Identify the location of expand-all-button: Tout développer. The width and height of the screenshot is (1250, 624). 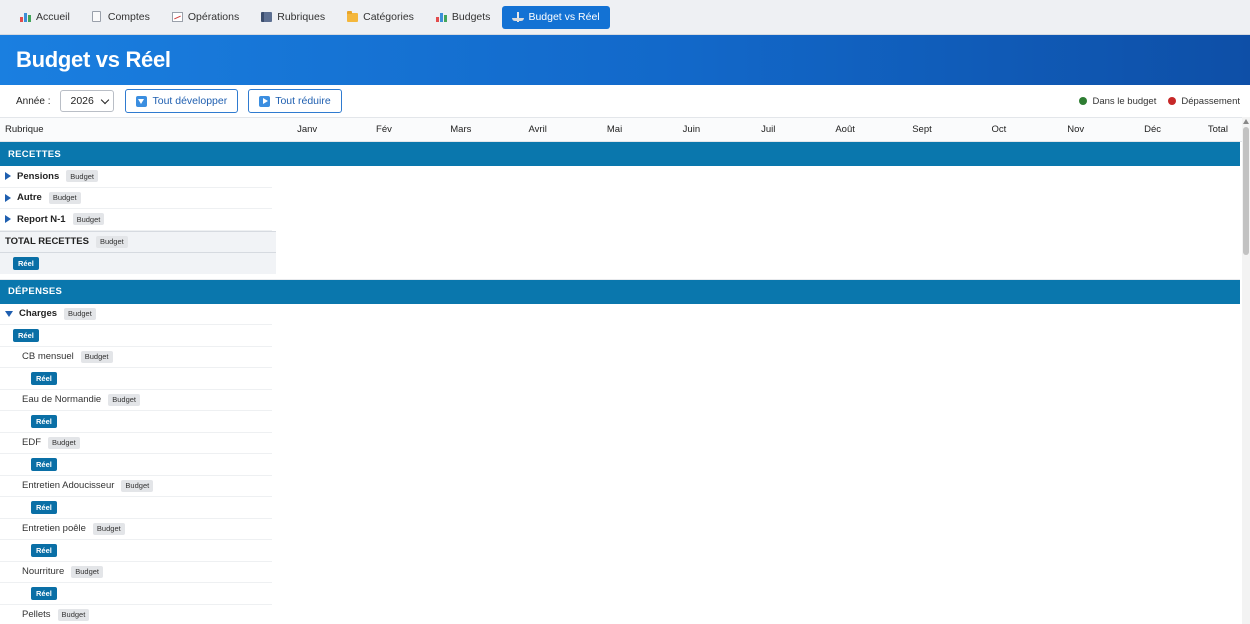
(182, 101).